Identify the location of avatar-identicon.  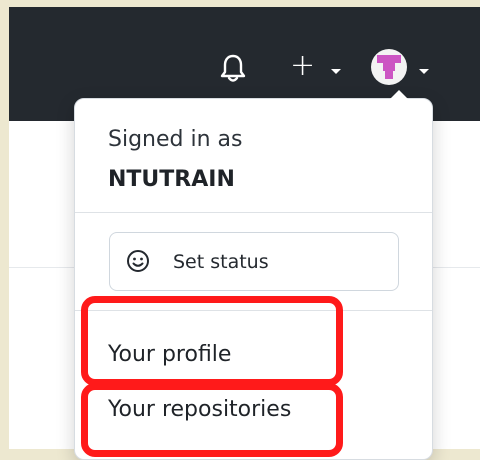
(389, 67).